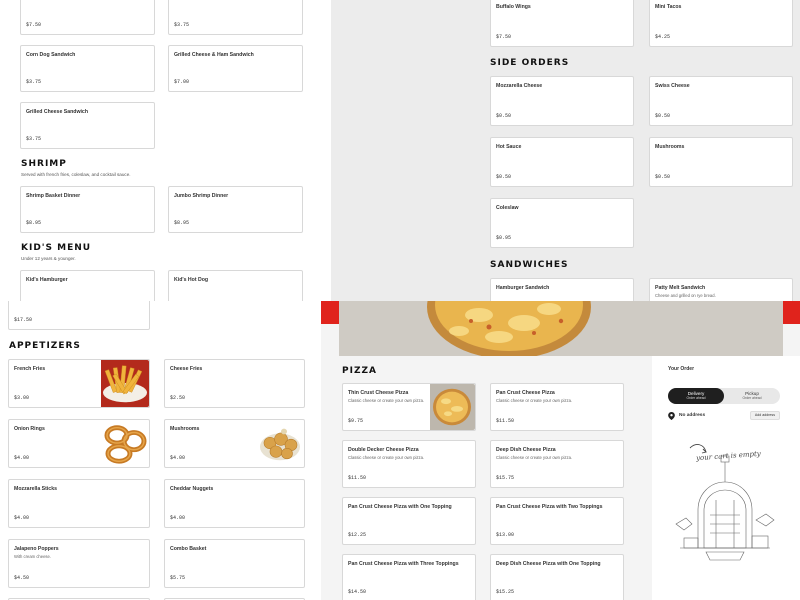  I want to click on item-price: $13.00, so click(505, 535).